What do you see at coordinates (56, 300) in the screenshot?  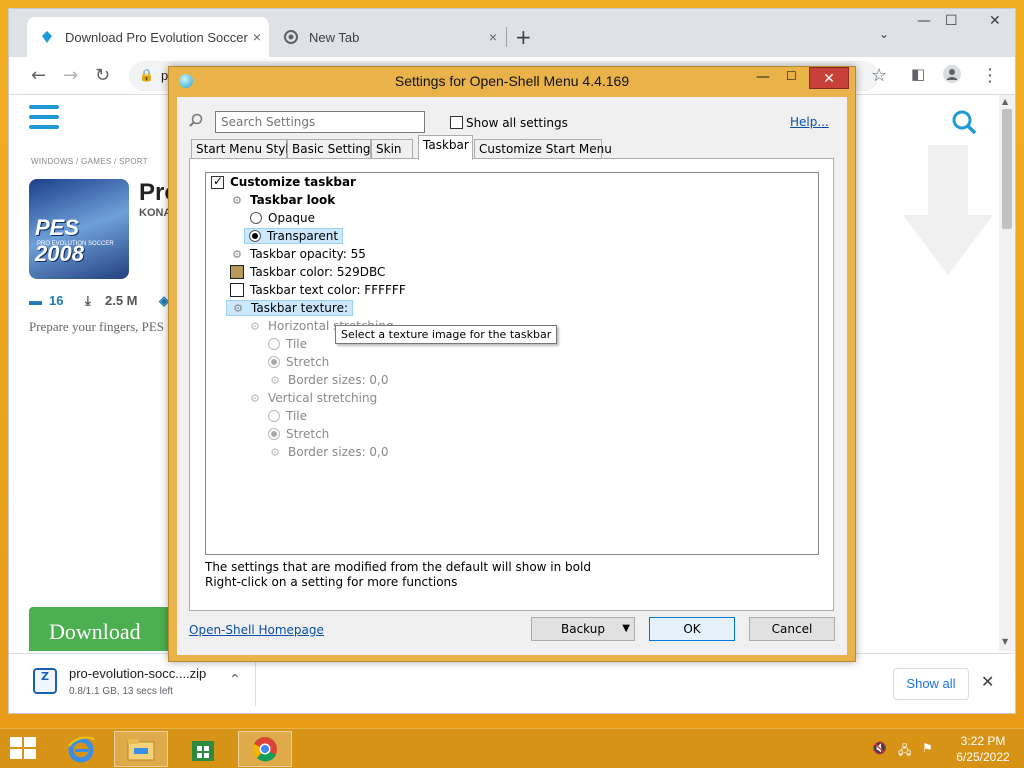 I see `comments-count: 16` at bounding box center [56, 300].